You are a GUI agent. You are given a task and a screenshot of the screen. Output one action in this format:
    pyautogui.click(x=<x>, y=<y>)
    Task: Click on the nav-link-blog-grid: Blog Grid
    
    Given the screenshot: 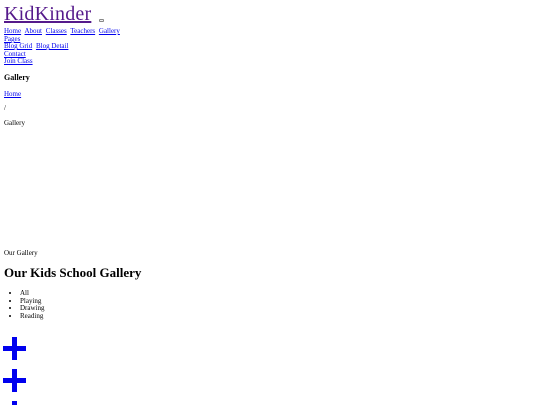 What is the action you would take?
    pyautogui.click(x=18, y=46)
    